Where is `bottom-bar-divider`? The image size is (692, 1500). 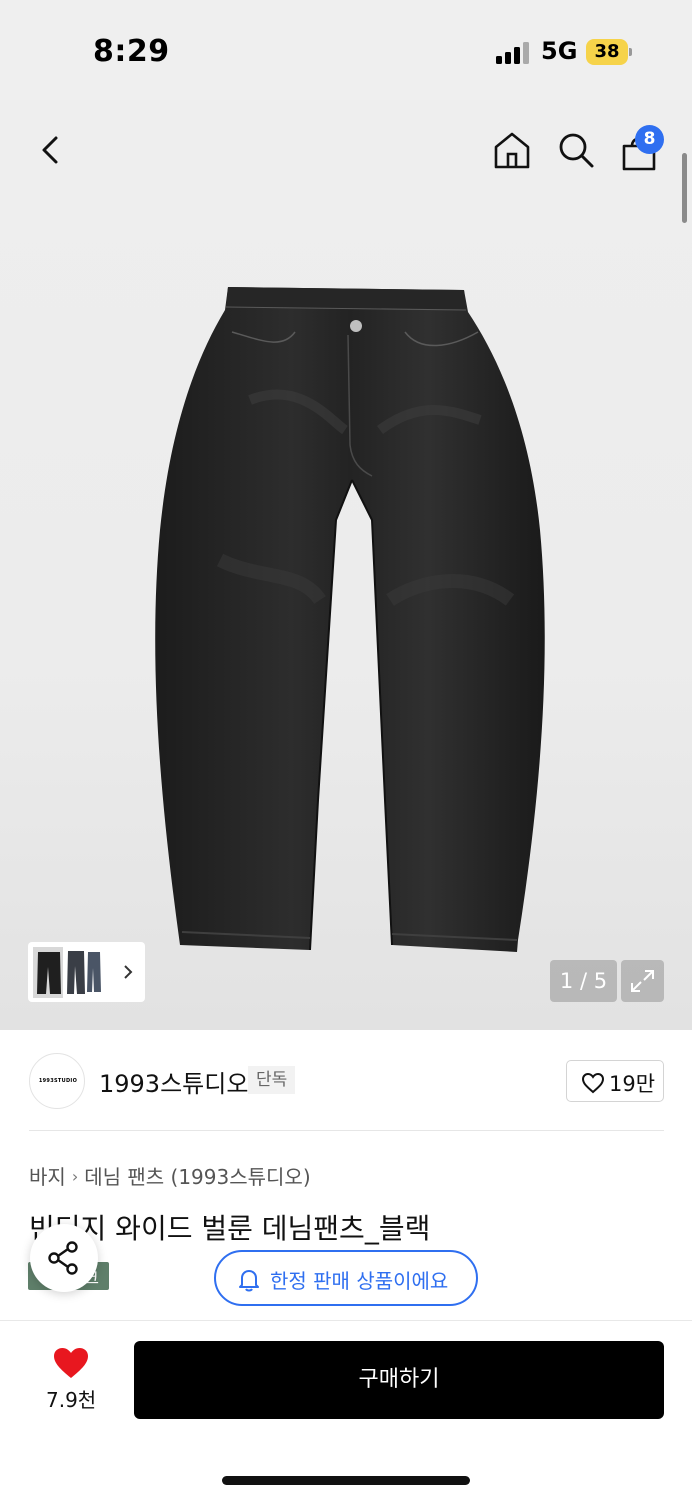 bottom-bar-divider is located at coordinates (346, 1320).